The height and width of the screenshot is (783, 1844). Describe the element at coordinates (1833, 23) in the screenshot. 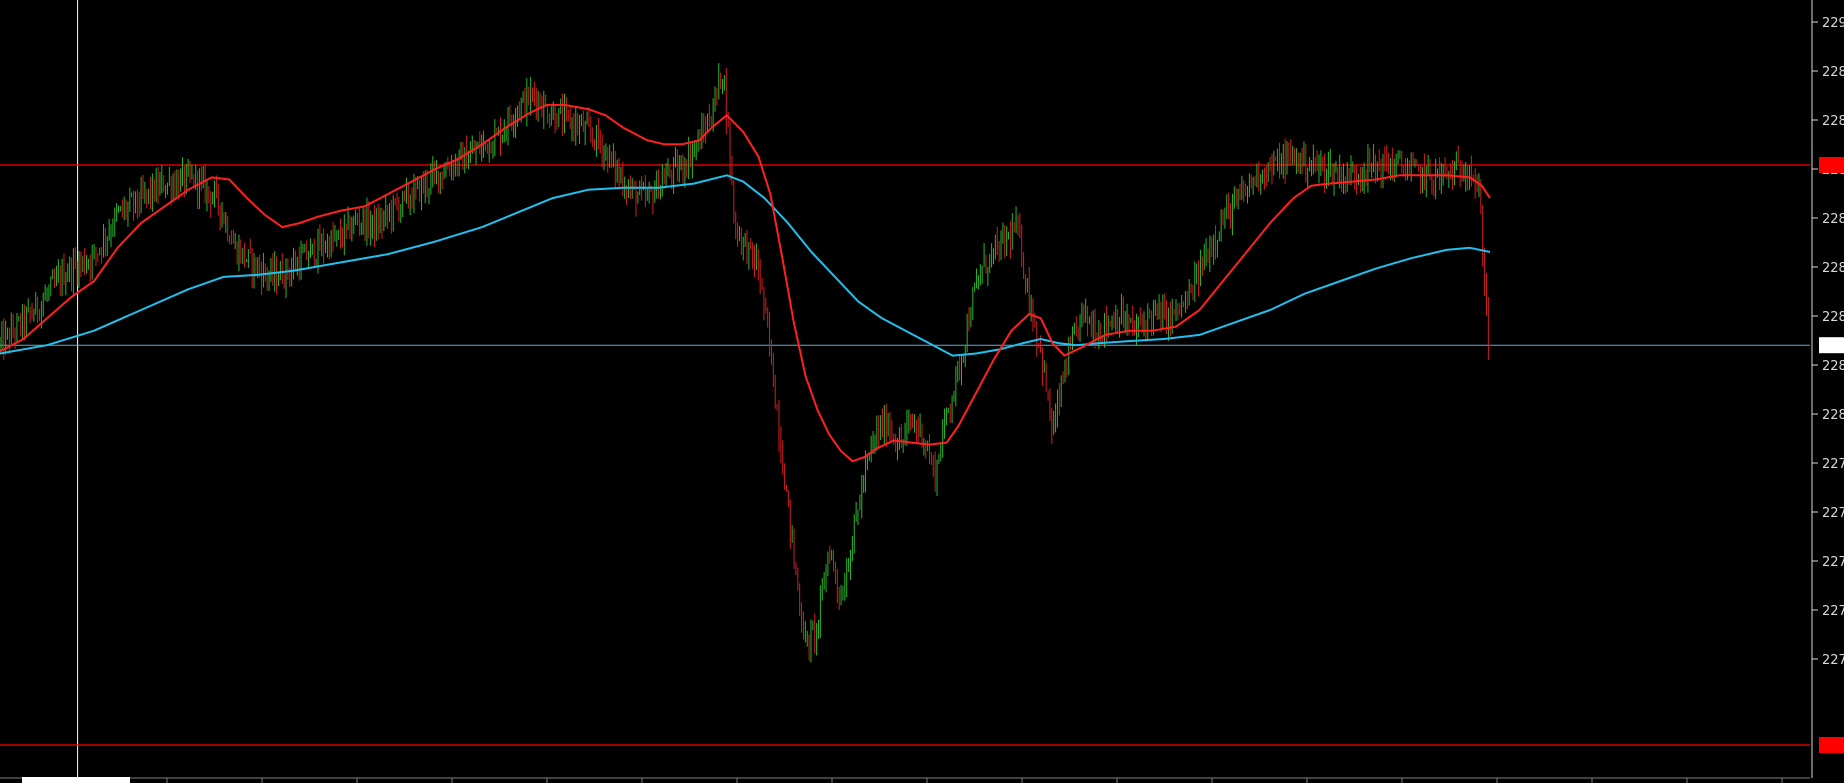

I see `y-tick-label: 229` at that location.